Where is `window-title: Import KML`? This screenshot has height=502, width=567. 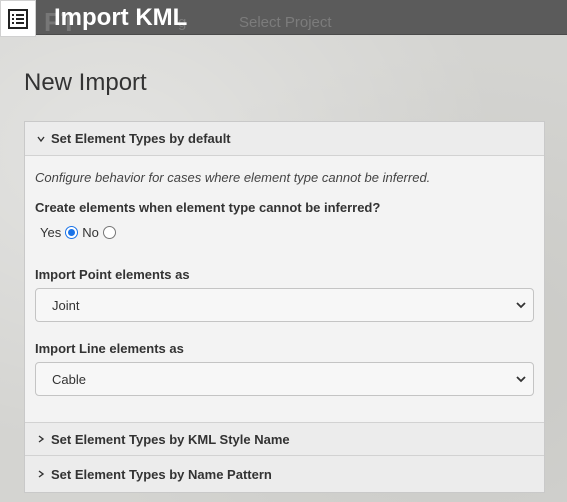 window-title: Import KML is located at coordinates (121, 17).